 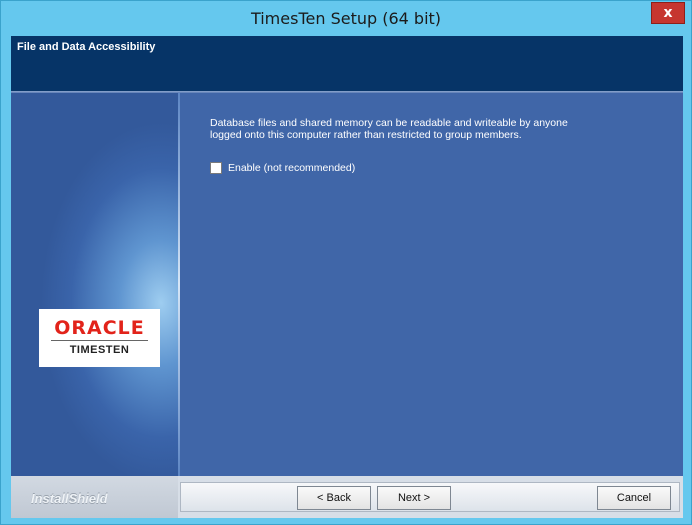 I want to click on installshield-area: InstallShield, so click(x=94, y=497).